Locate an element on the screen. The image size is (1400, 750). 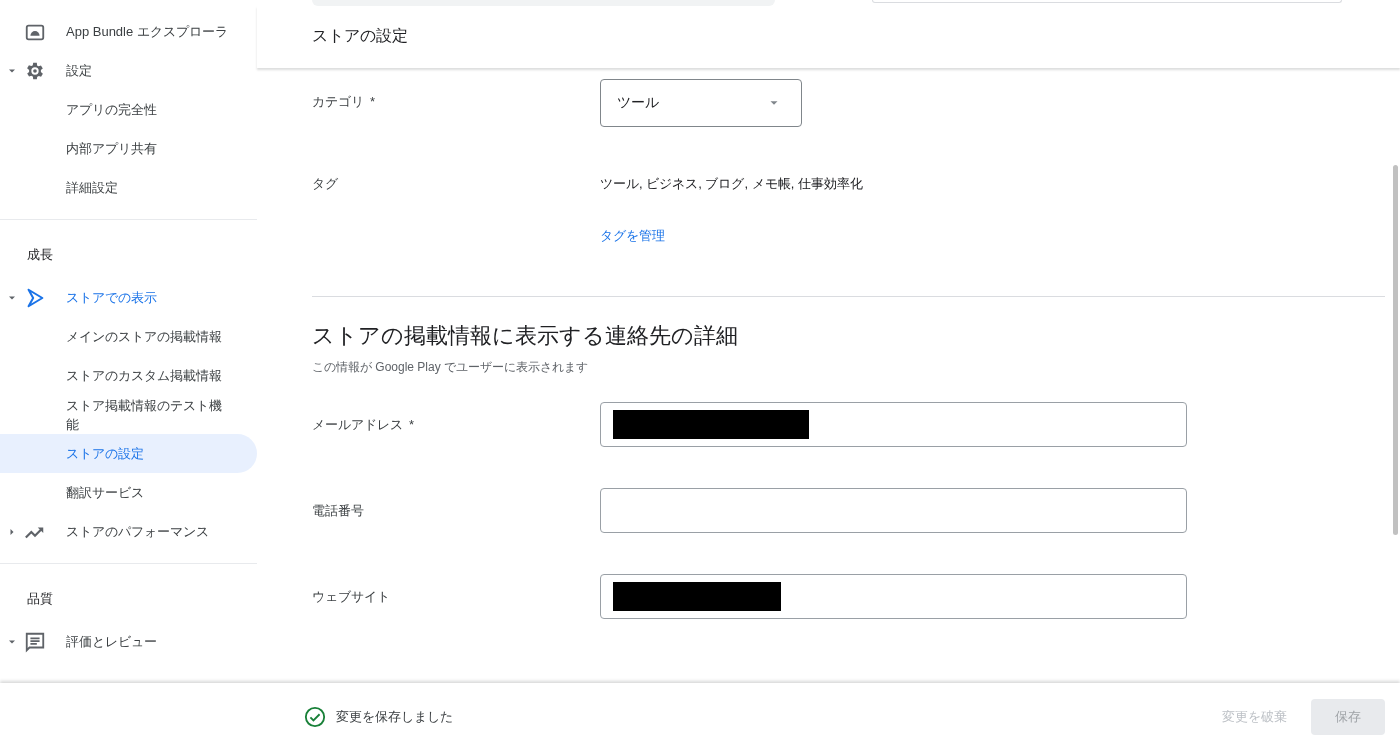
nav-subitem: 詳細設定 is located at coordinates (128, 187).